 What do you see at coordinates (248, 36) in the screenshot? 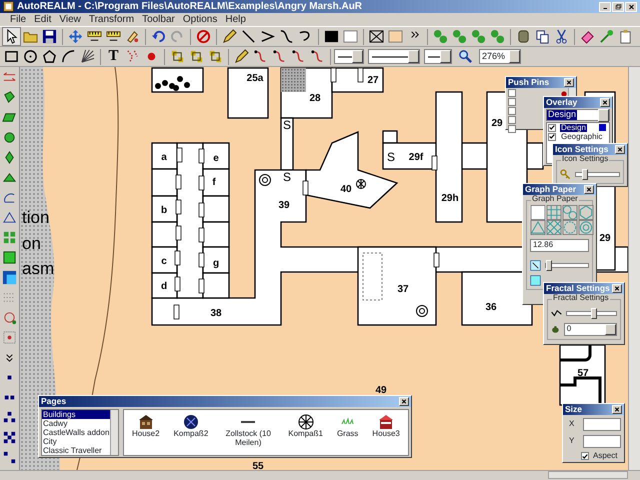
I see `line-icon` at bounding box center [248, 36].